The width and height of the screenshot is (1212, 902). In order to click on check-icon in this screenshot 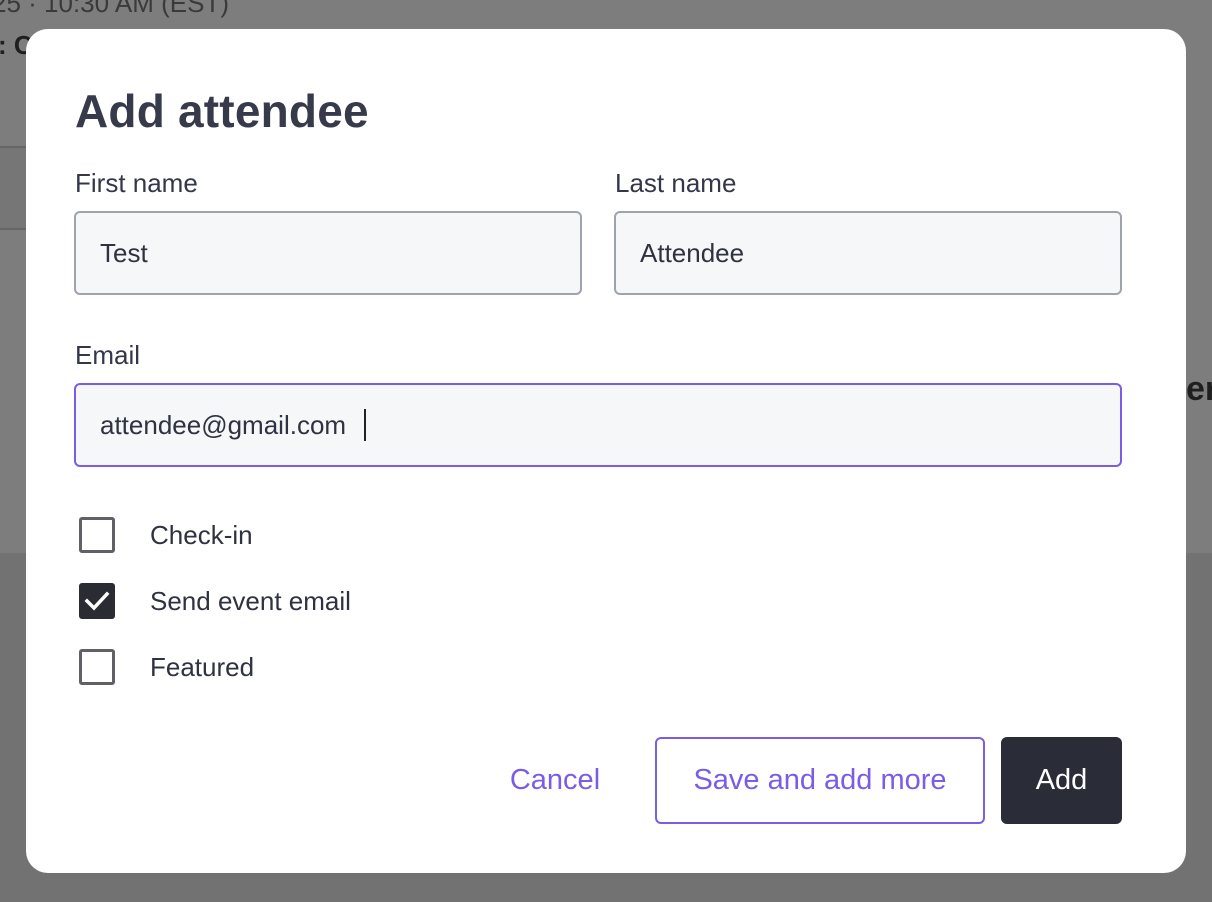, I will do `click(97, 601)`.